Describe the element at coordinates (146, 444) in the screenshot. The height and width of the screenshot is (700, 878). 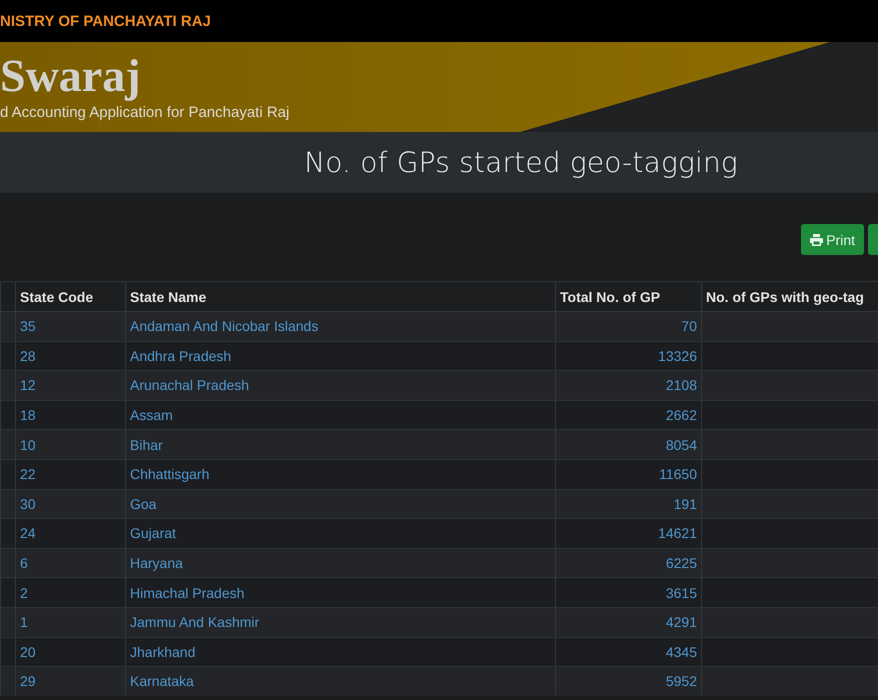
I see `state-name-link: Bihar` at that location.